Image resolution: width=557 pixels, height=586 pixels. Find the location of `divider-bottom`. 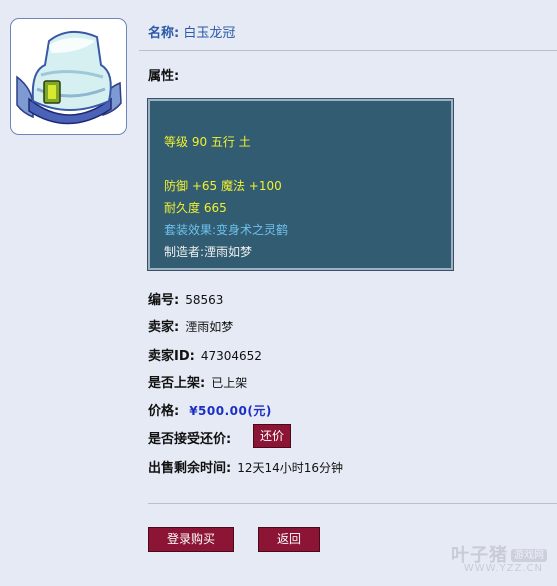

divider-bottom is located at coordinates (352, 503).